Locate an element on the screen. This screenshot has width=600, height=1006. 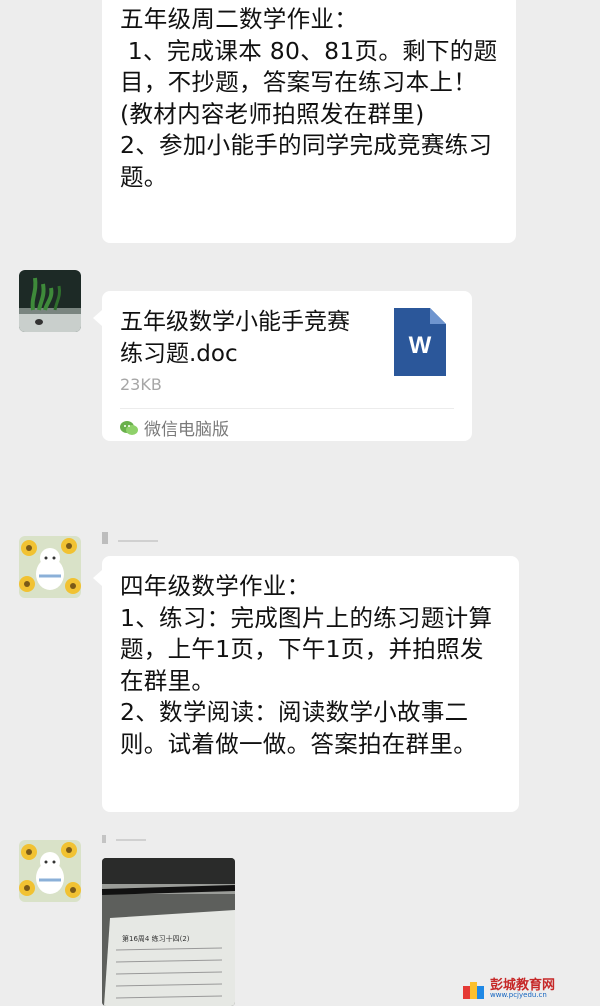
file-message-bubble: 五年级数学小能手竞赛练习题.doc 23KB W 微信电脑版 is located at coordinates (282, 366).